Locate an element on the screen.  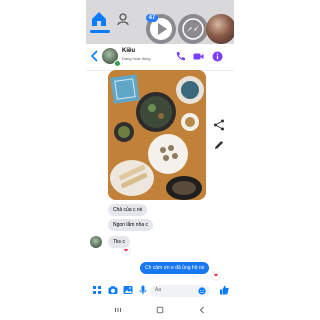
message-input: Aa is located at coordinates (180, 291).